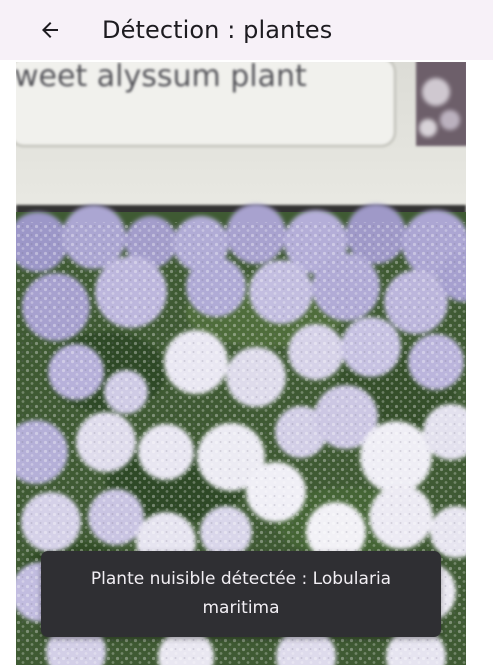  What do you see at coordinates (161, 78) in the screenshot?
I see `sign-text: weet alyssum plant` at bounding box center [161, 78].